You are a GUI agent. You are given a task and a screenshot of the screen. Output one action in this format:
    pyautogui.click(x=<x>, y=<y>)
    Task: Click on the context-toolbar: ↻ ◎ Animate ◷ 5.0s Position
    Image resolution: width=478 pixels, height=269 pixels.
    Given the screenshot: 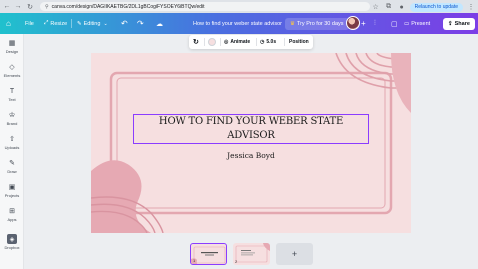 What is the action you would take?
    pyautogui.click(x=251, y=42)
    